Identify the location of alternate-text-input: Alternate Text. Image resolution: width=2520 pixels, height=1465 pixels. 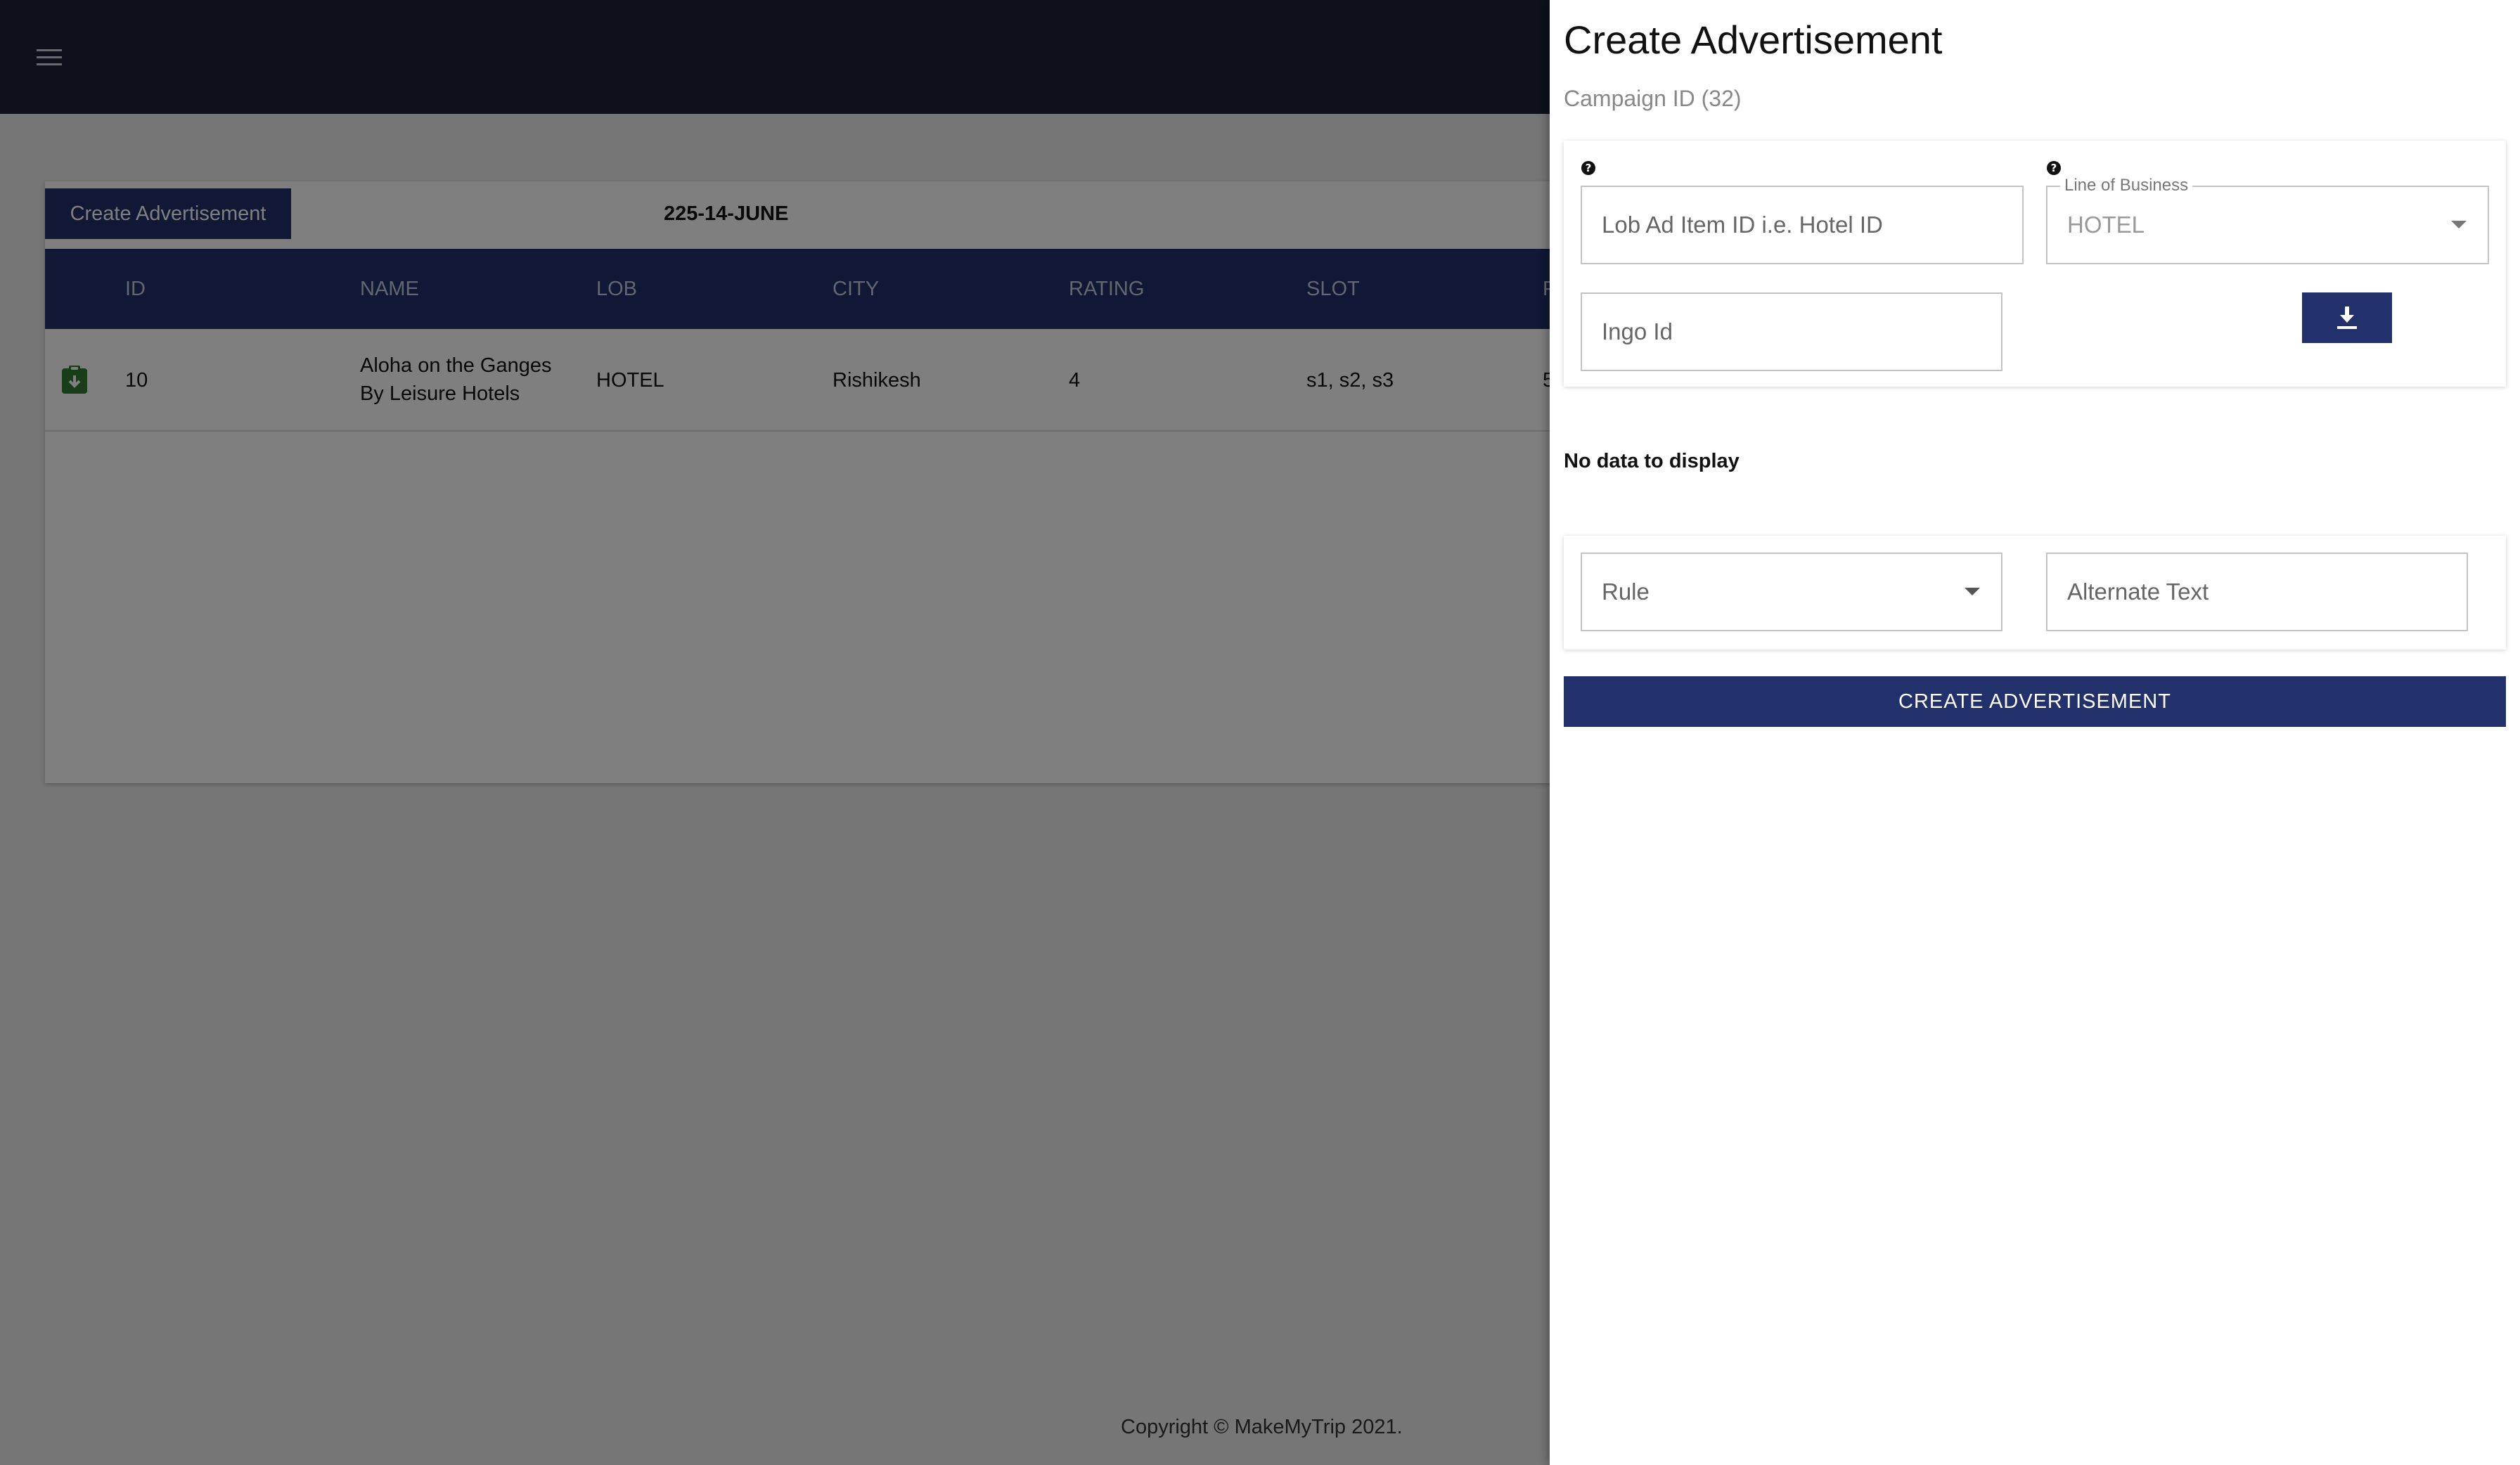
(2257, 592).